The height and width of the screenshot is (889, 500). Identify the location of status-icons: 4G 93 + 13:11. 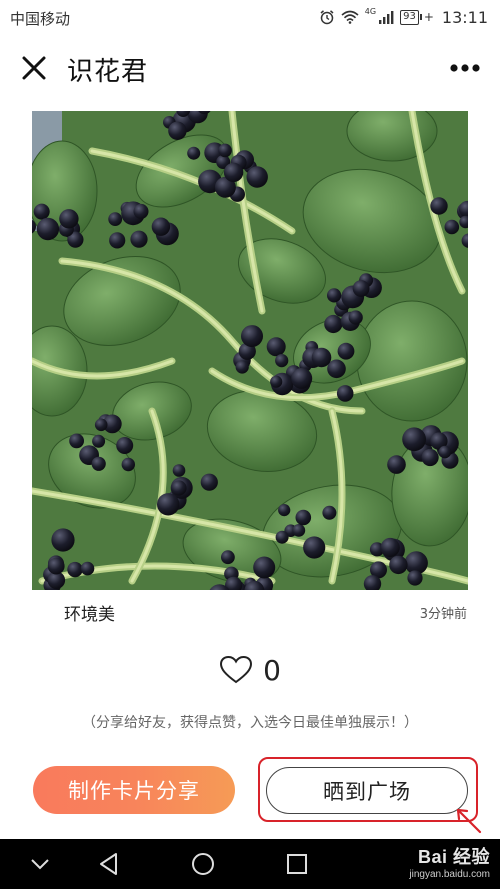
(403, 17).